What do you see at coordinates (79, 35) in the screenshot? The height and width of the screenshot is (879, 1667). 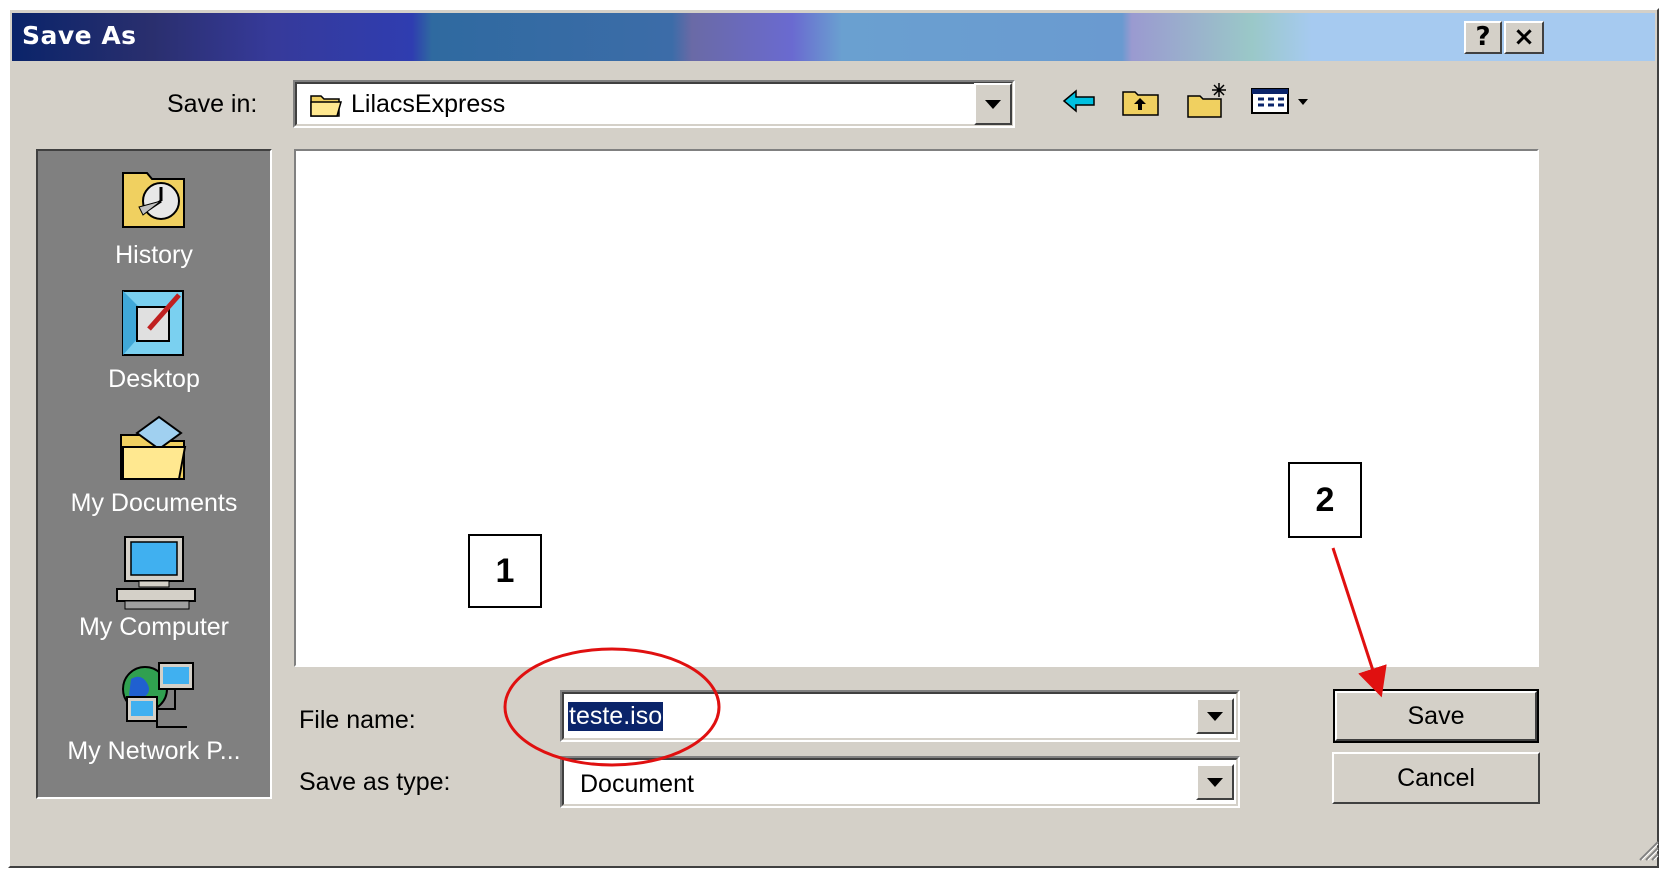 I see `window-title: Save As` at bounding box center [79, 35].